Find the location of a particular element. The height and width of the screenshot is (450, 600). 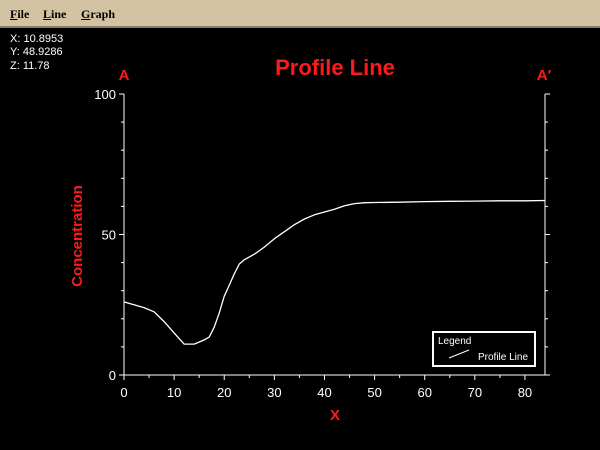

y-tick-label: 100 is located at coordinates (105, 94).